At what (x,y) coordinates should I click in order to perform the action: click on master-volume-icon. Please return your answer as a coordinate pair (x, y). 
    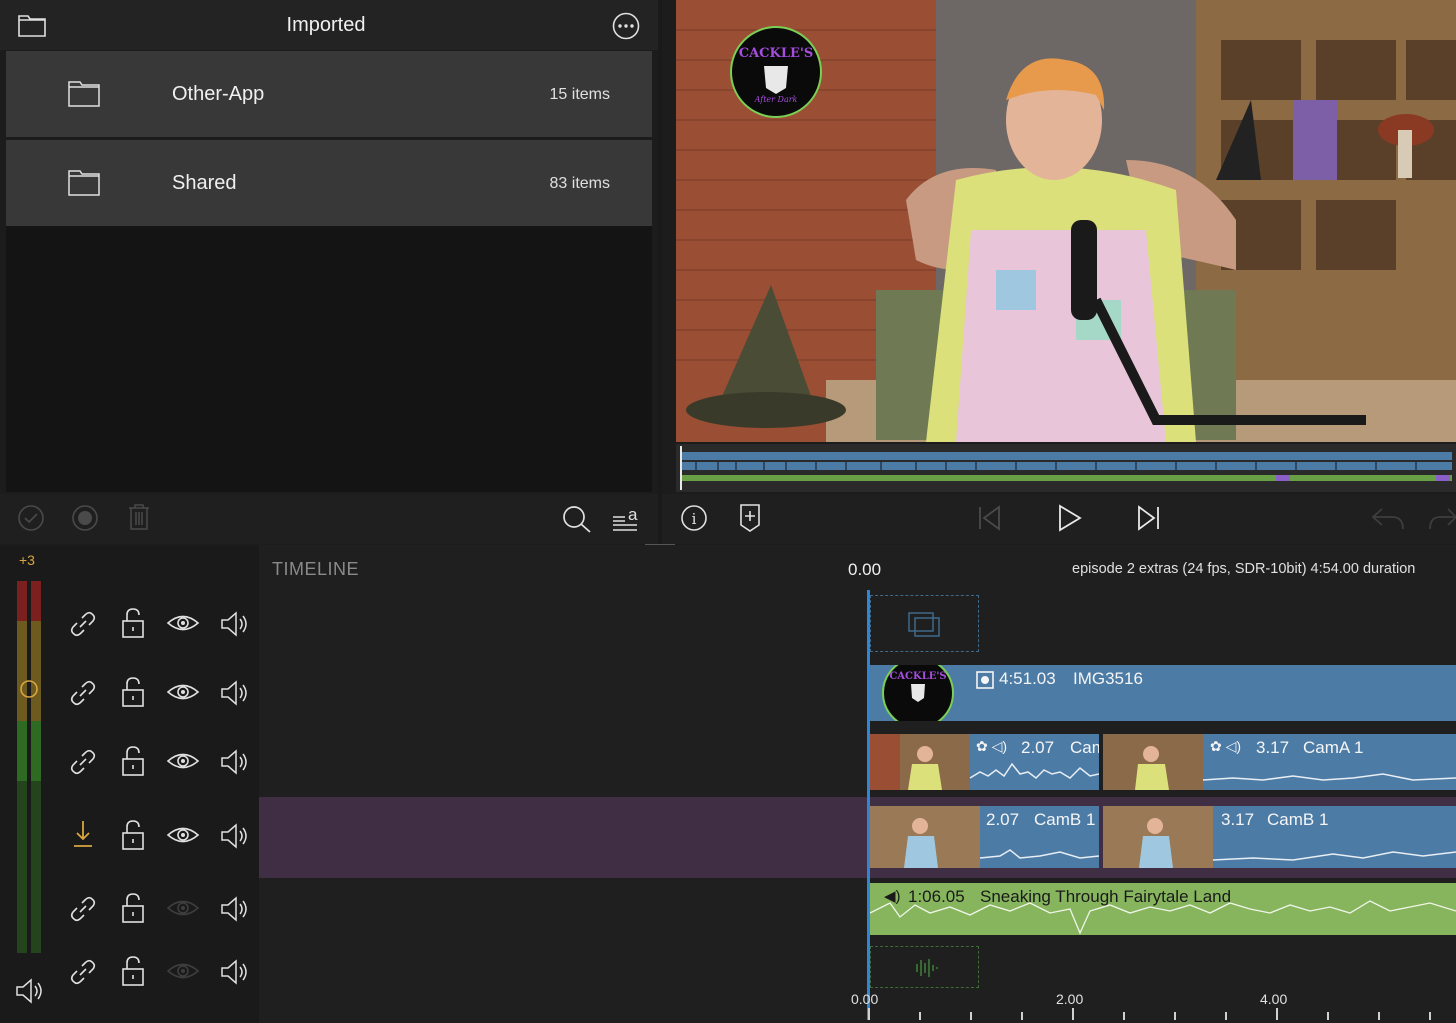
    Looking at the image, I should click on (29, 991).